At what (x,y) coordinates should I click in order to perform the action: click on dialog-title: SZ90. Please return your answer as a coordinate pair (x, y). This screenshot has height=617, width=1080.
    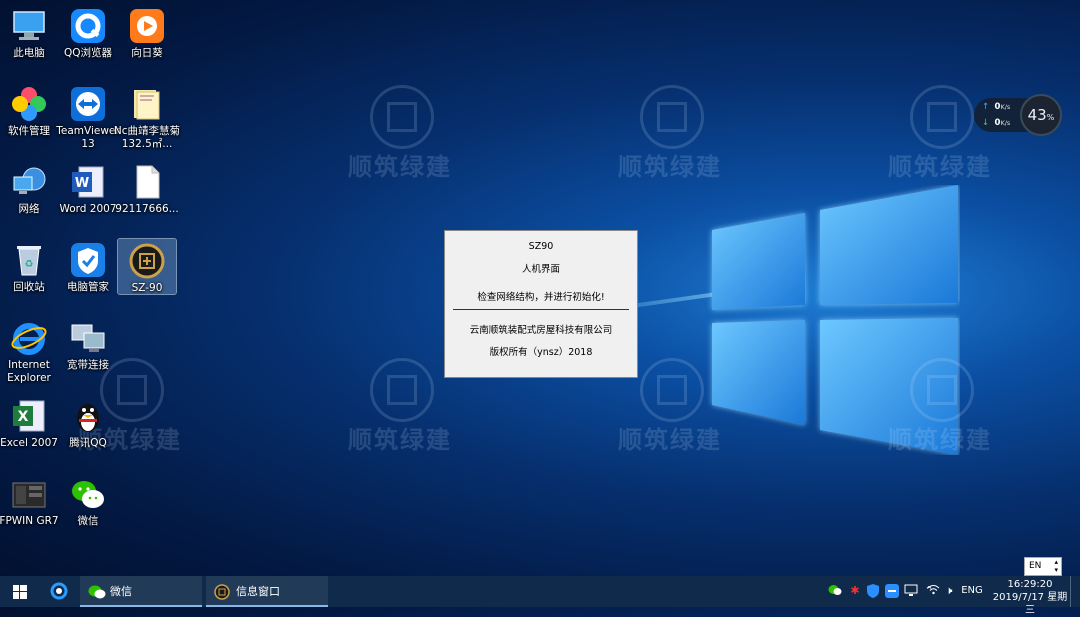
    Looking at the image, I should click on (541, 246).